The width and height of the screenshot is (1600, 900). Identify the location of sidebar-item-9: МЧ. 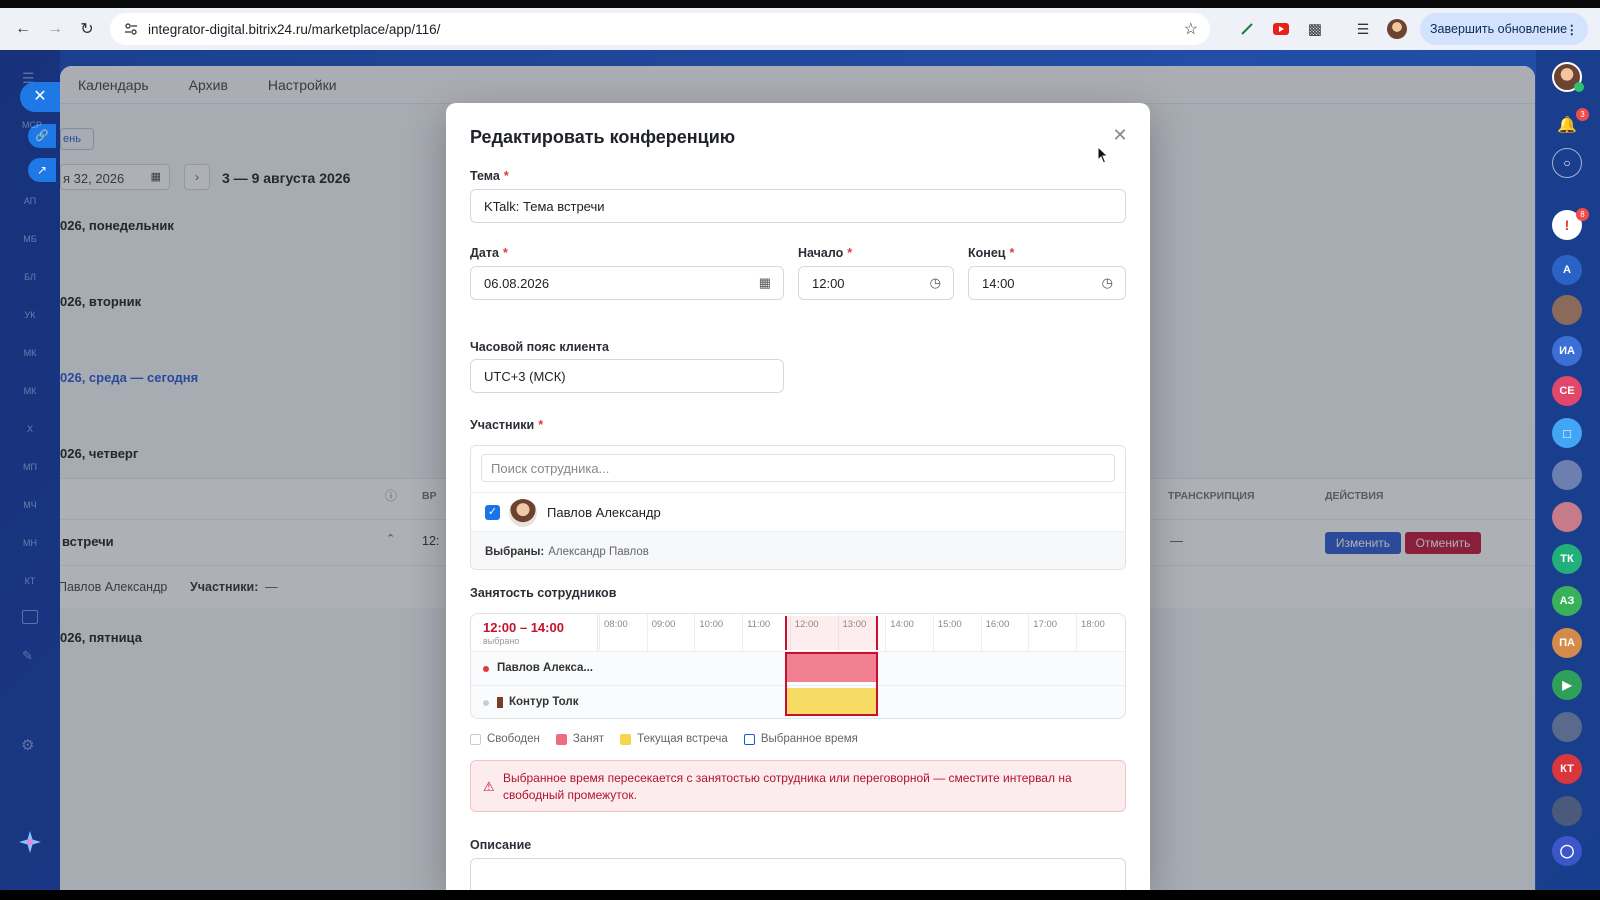
(30, 510).